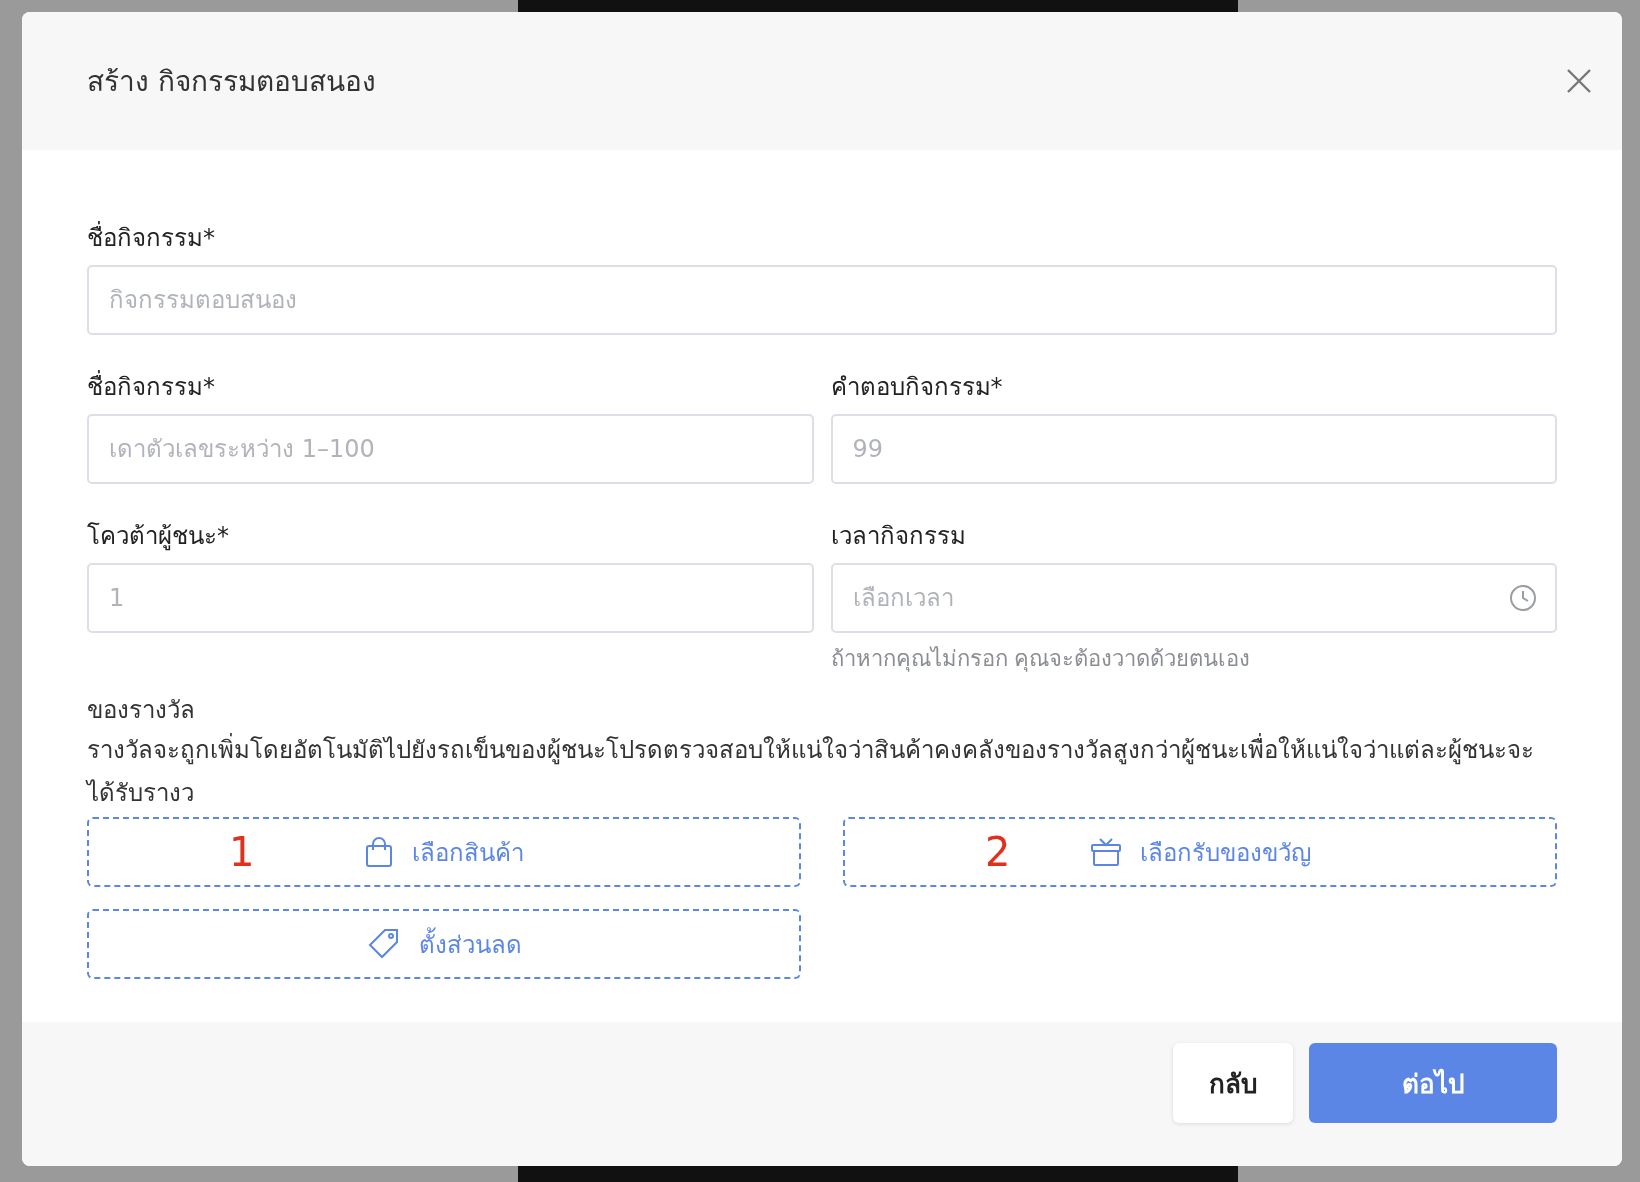 The height and width of the screenshot is (1182, 1640). I want to click on input-field: กิจกรรมตอบสนอง, so click(822, 300).